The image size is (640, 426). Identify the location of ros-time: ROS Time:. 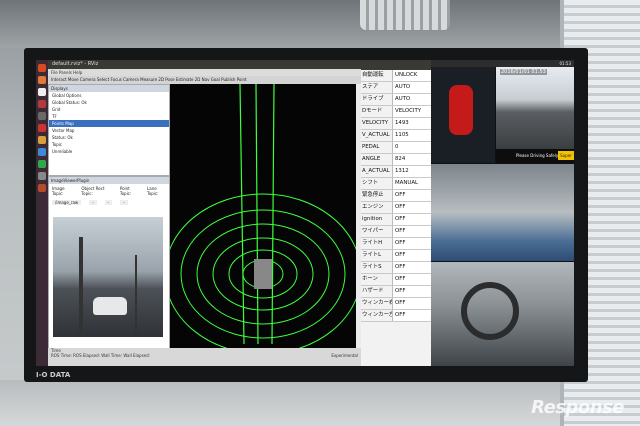
(61, 355).